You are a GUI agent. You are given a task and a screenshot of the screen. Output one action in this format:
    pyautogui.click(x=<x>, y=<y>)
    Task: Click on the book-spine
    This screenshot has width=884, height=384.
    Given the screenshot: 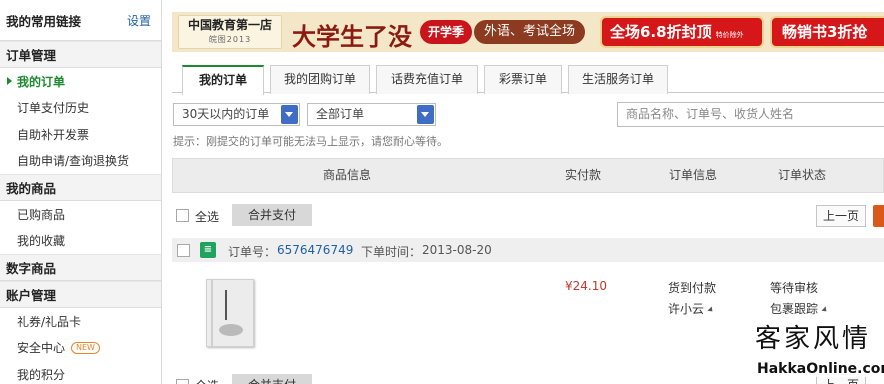 What is the action you would take?
    pyautogui.click(x=212, y=313)
    